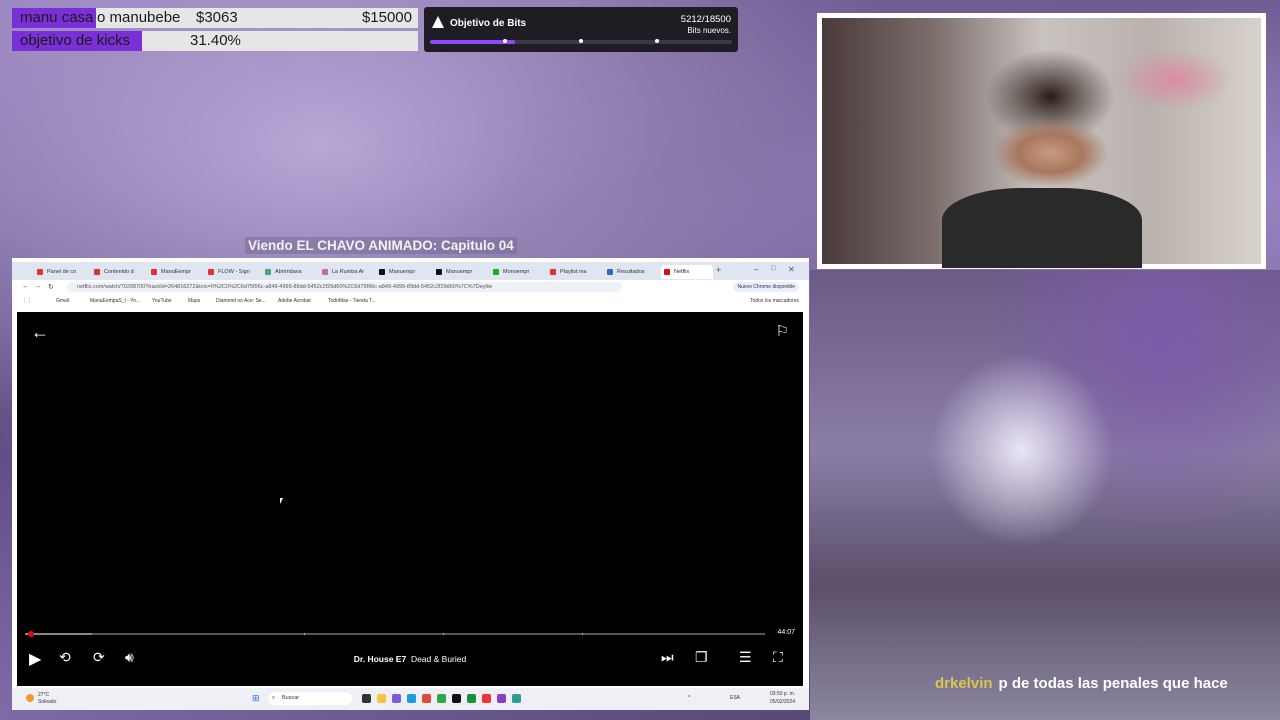 This screenshot has height=720, width=1280. What do you see at coordinates (47, 702) in the screenshot?
I see `weather-desc: Soleado` at bounding box center [47, 702].